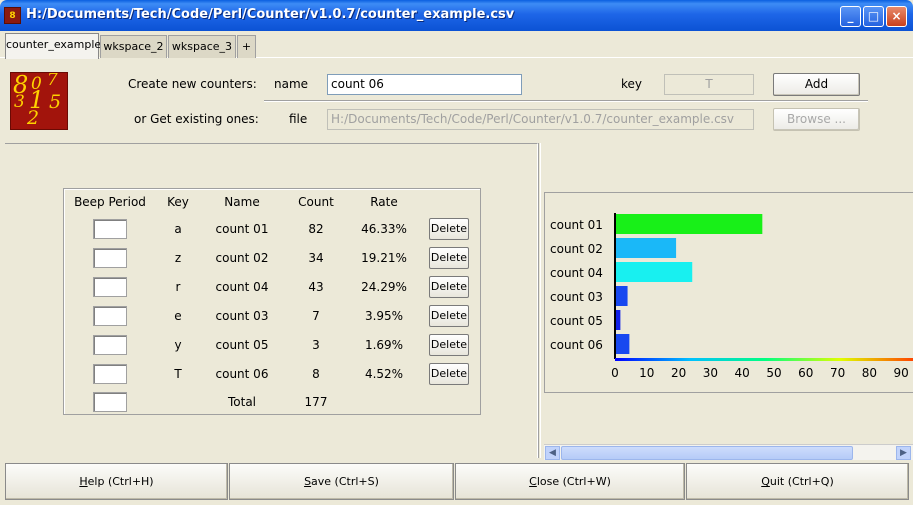  I want to click on row-count: 7, so click(316, 316).